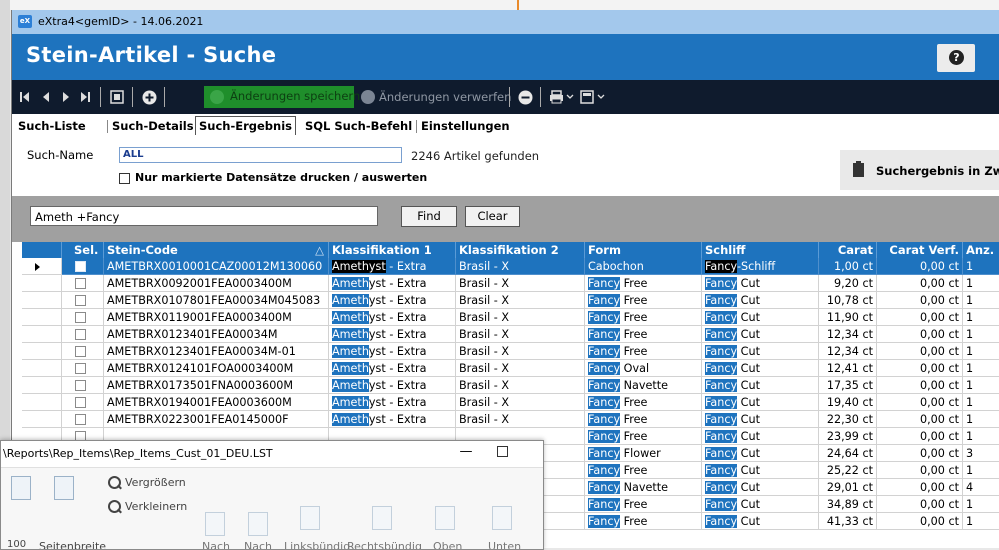 The image size is (999, 550). I want to click on form-cell: Fancy Oval, so click(643, 368).